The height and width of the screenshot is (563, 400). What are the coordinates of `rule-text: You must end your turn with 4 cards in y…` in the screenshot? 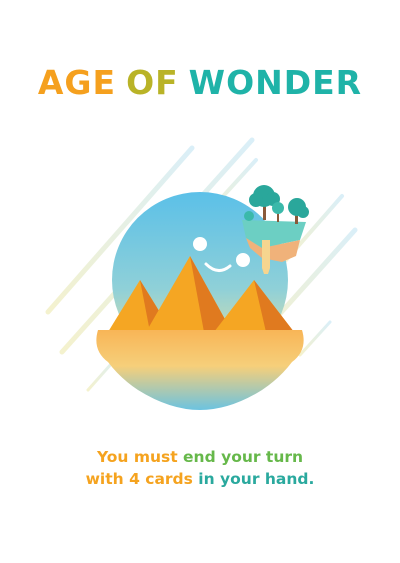 It's located at (200, 468).